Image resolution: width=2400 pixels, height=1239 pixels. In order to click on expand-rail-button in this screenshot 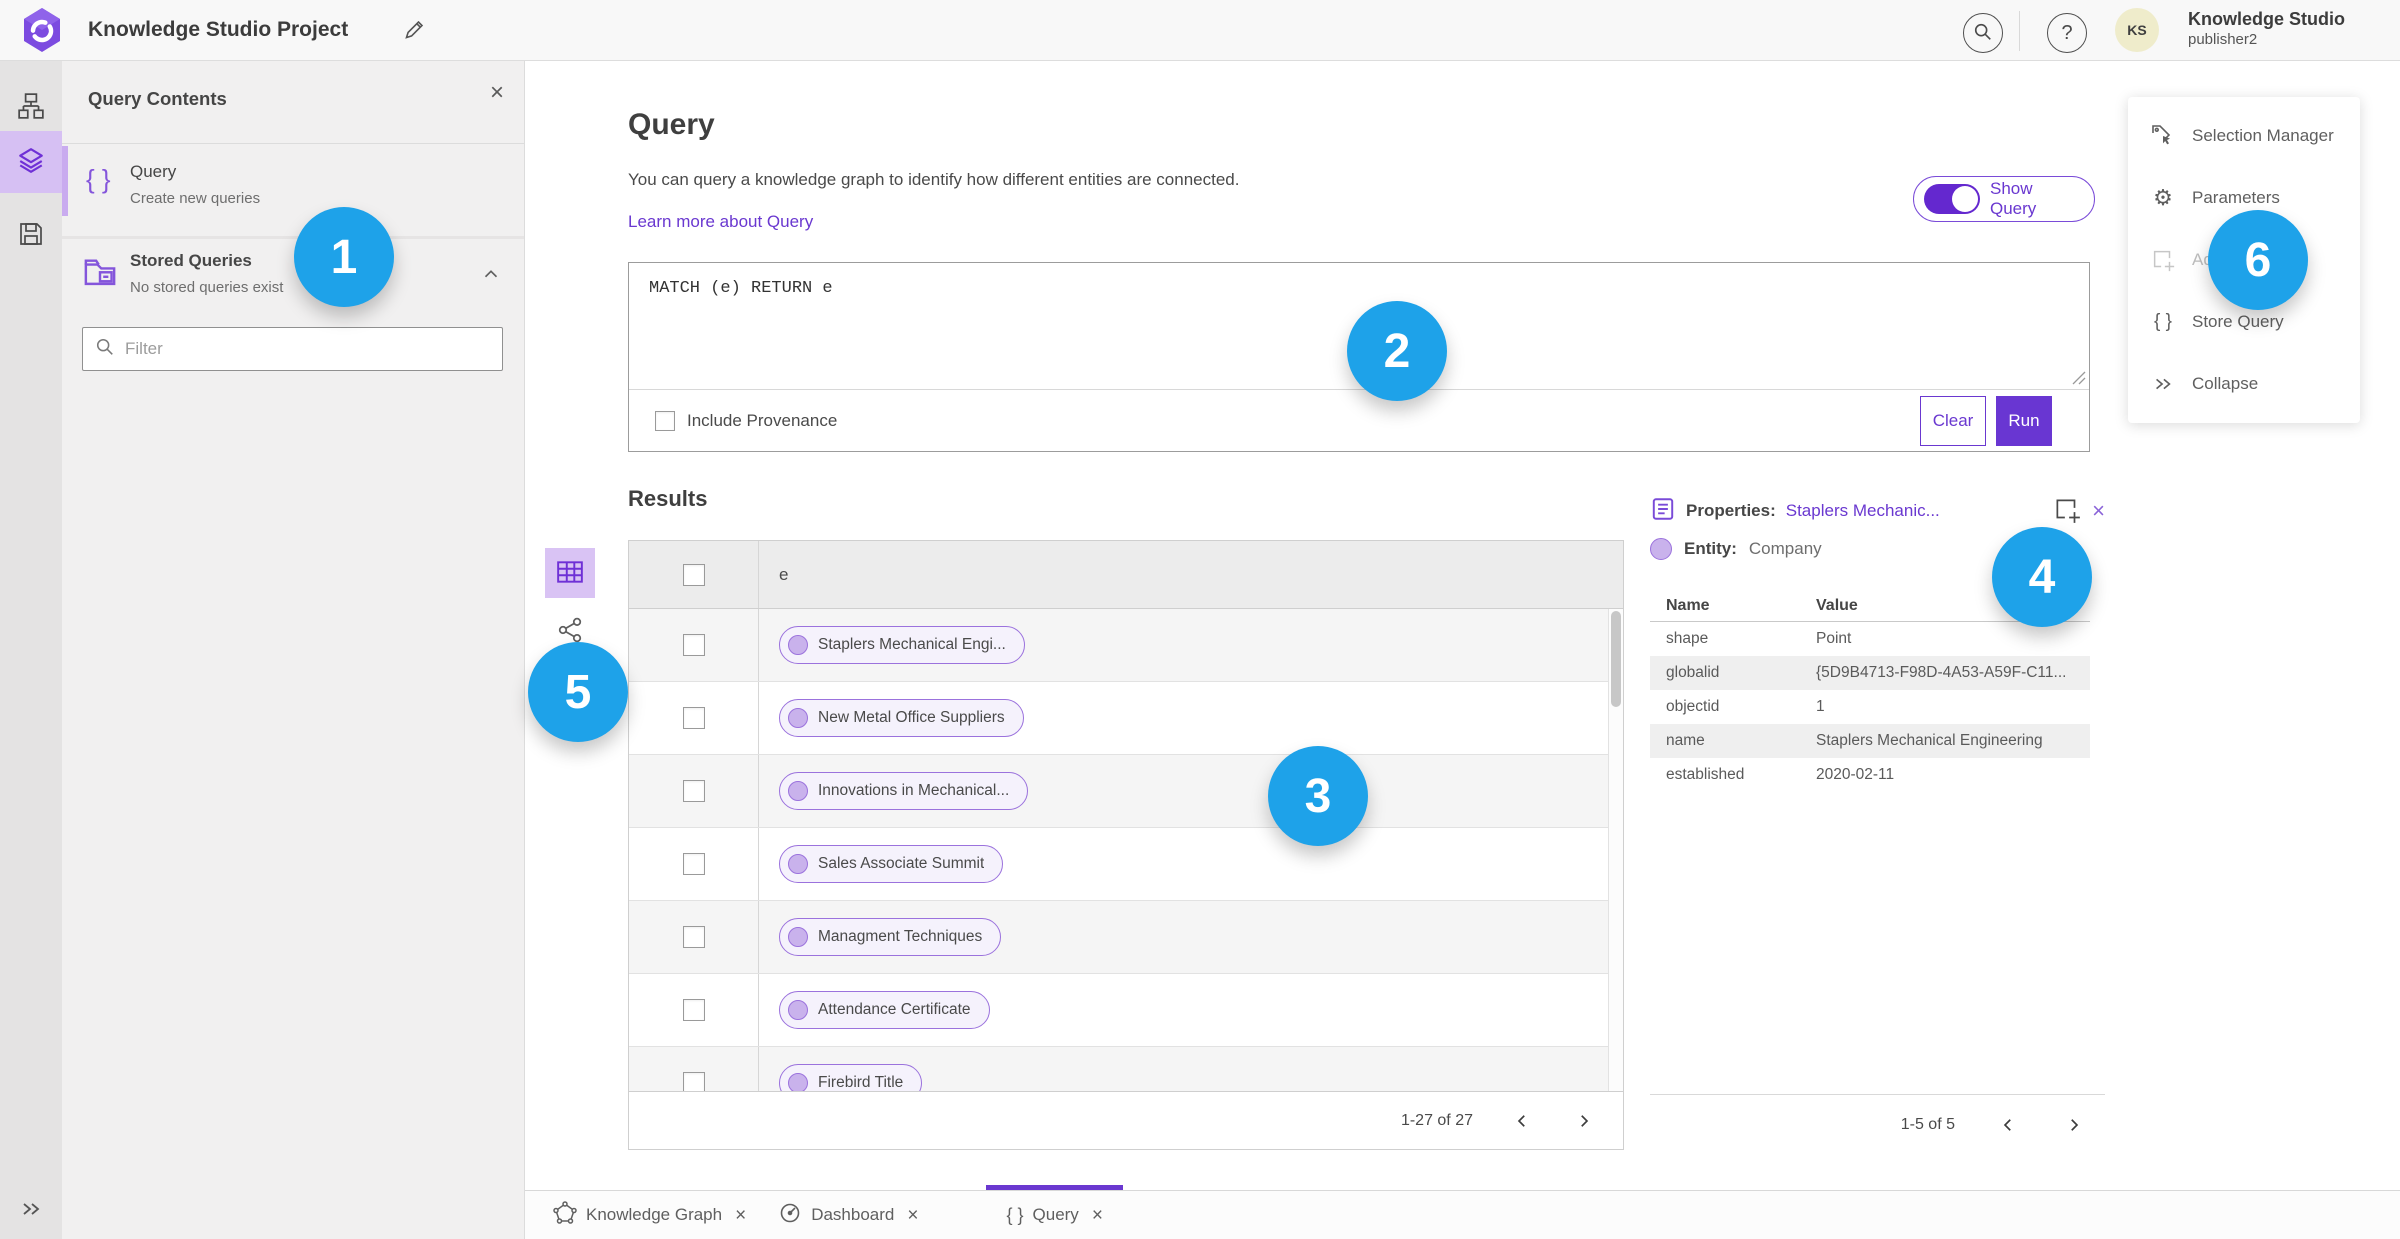, I will do `click(31, 1211)`.